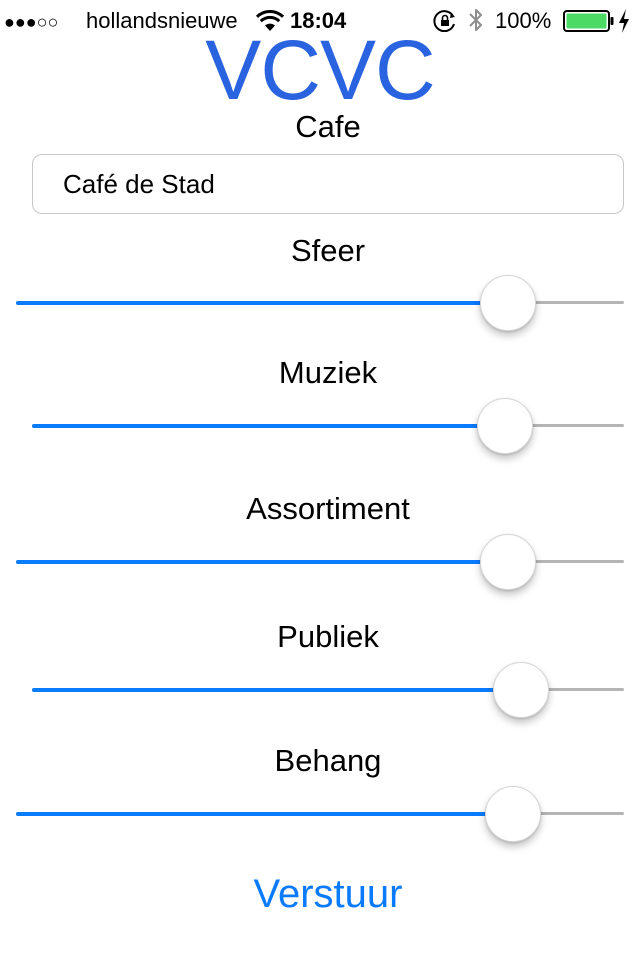  I want to click on rating-label-muziek: Muziek, so click(328, 372).